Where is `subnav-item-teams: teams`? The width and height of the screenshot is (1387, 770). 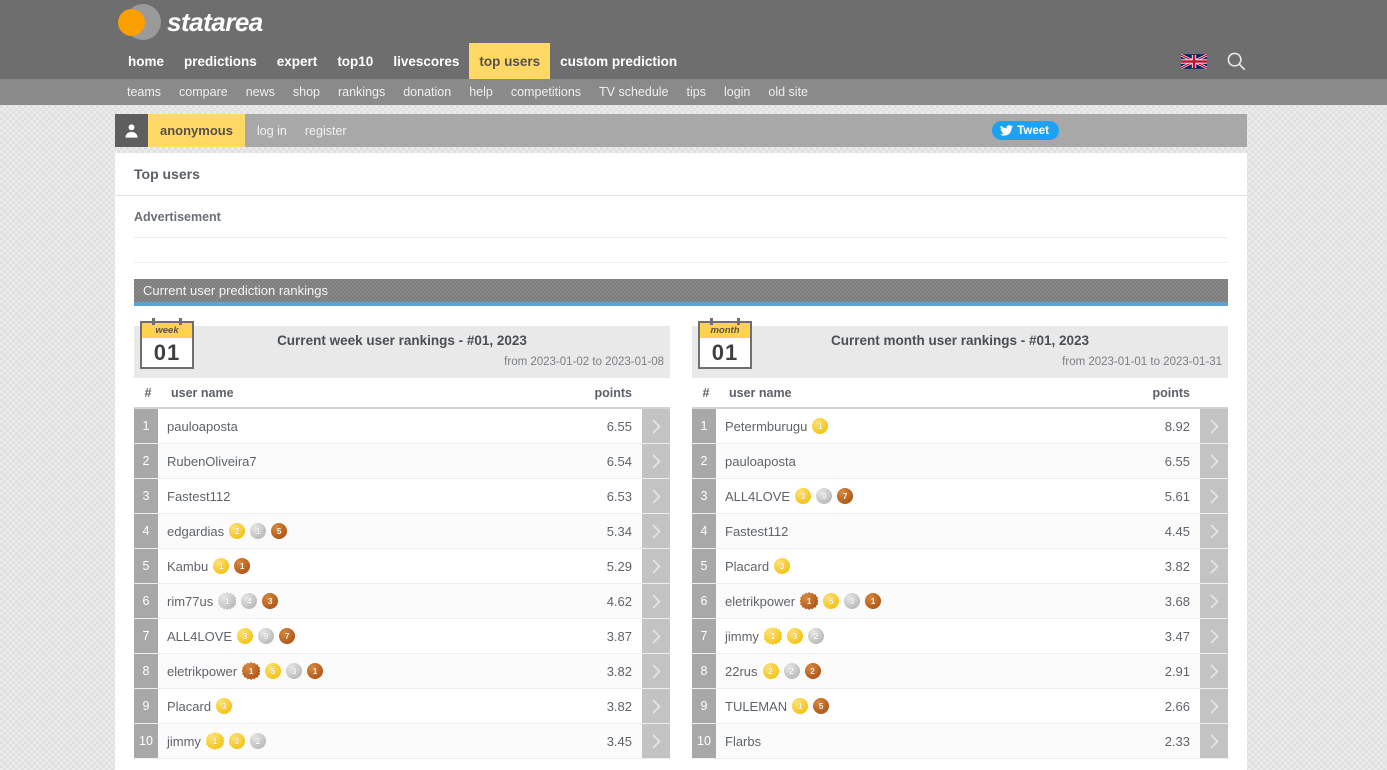 subnav-item-teams: teams is located at coordinates (144, 92).